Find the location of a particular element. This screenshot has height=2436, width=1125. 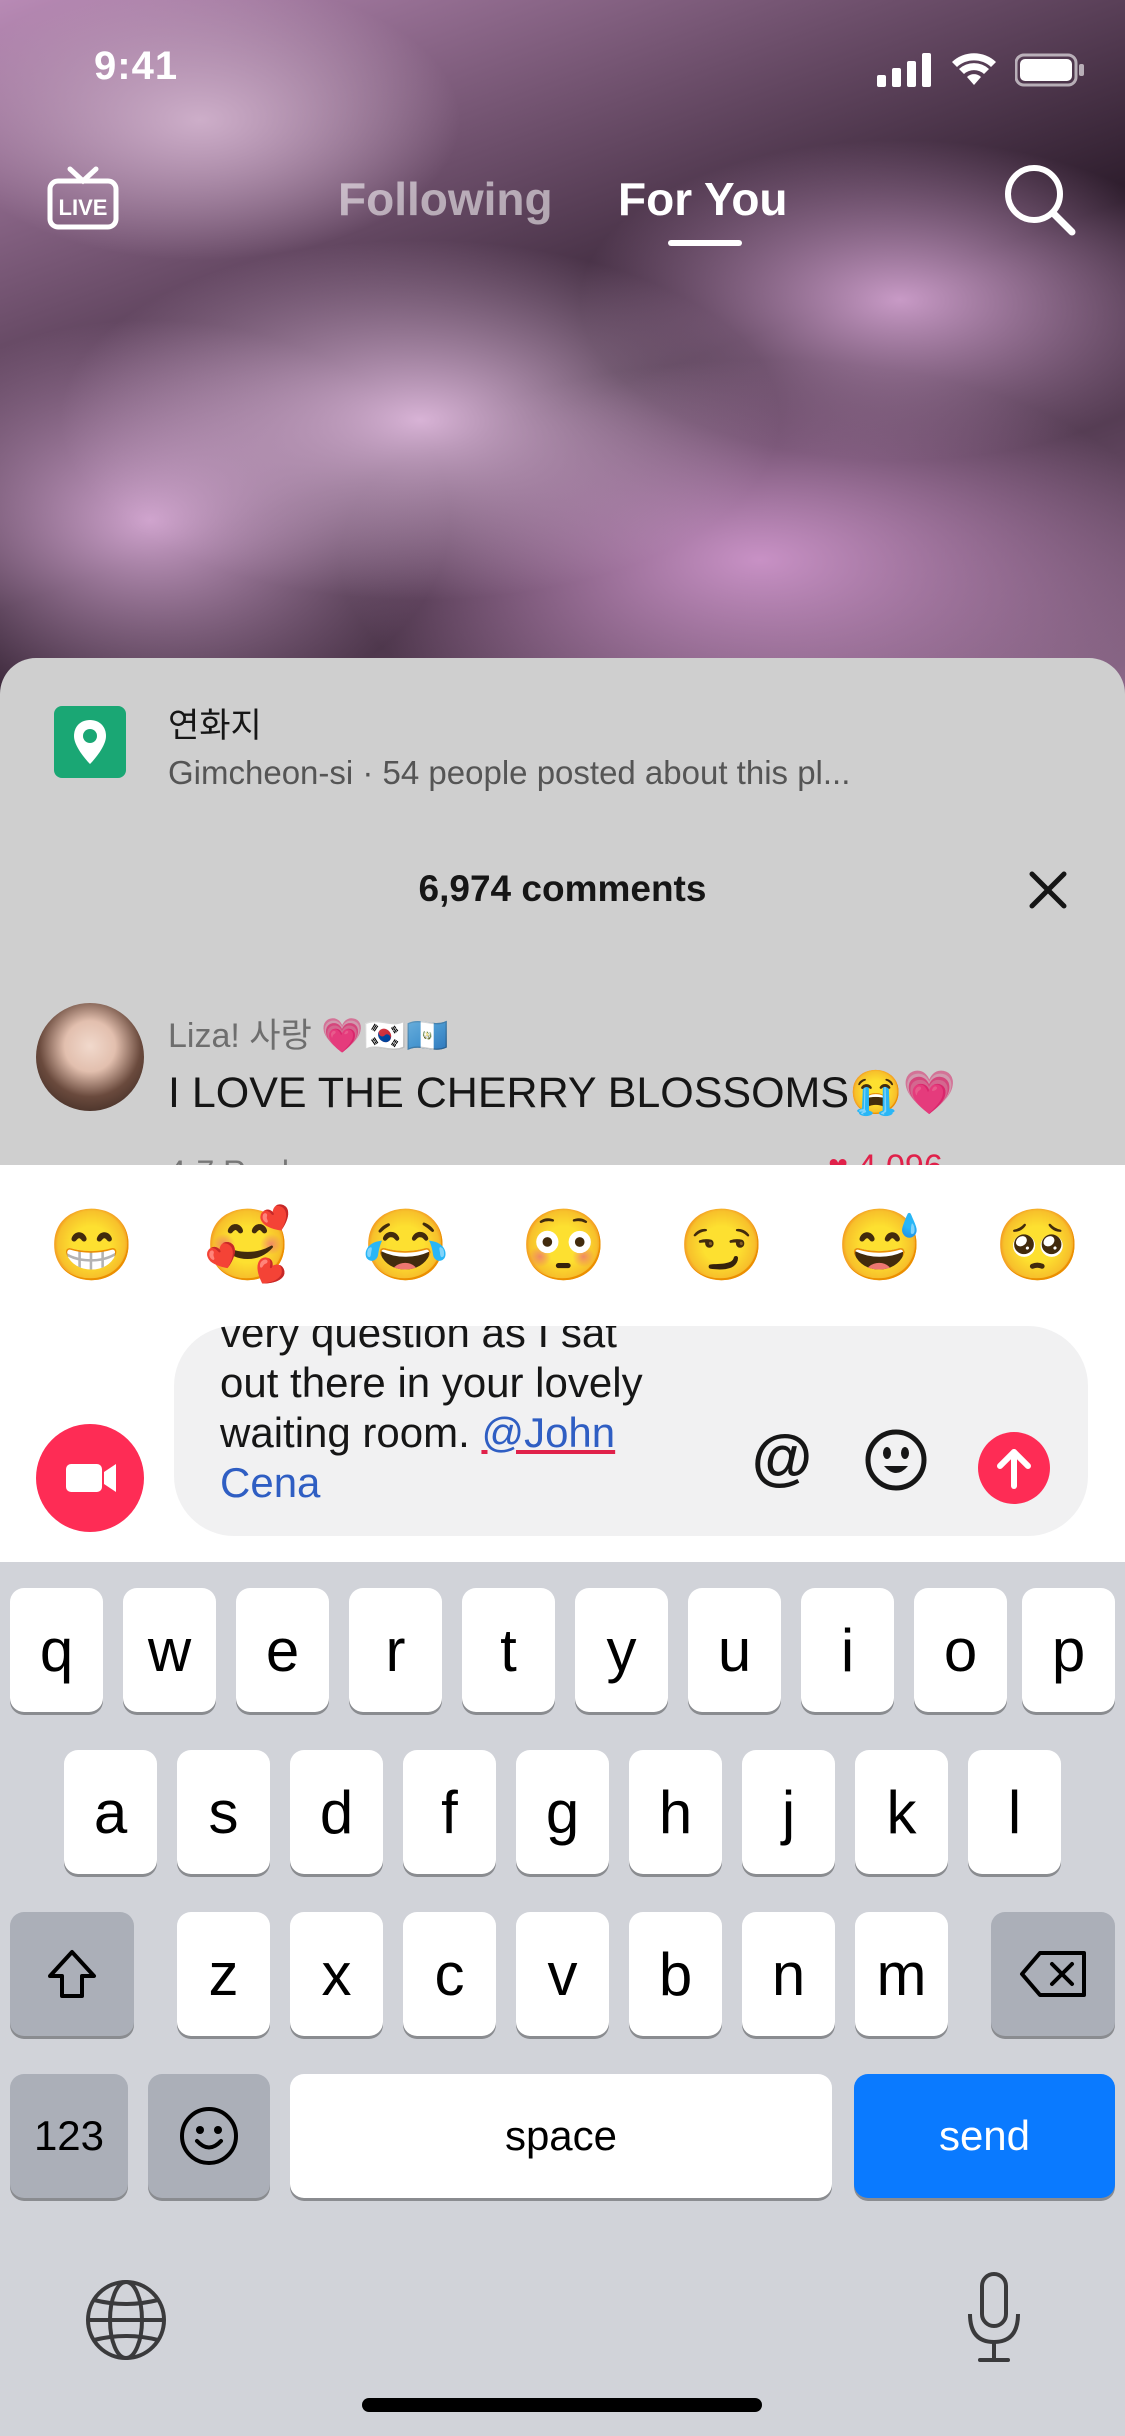

wifi-icon is located at coordinates (974, 69).